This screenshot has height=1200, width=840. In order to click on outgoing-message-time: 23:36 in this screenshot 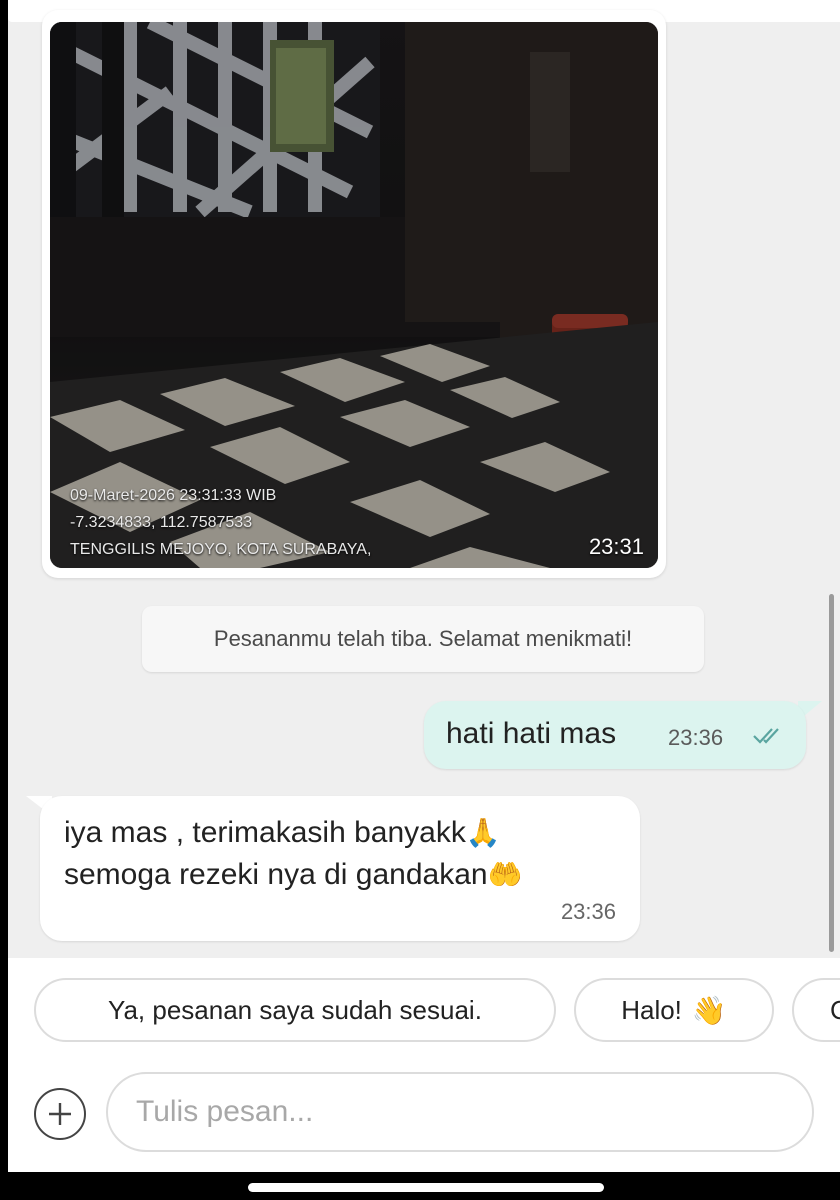, I will do `click(696, 737)`.